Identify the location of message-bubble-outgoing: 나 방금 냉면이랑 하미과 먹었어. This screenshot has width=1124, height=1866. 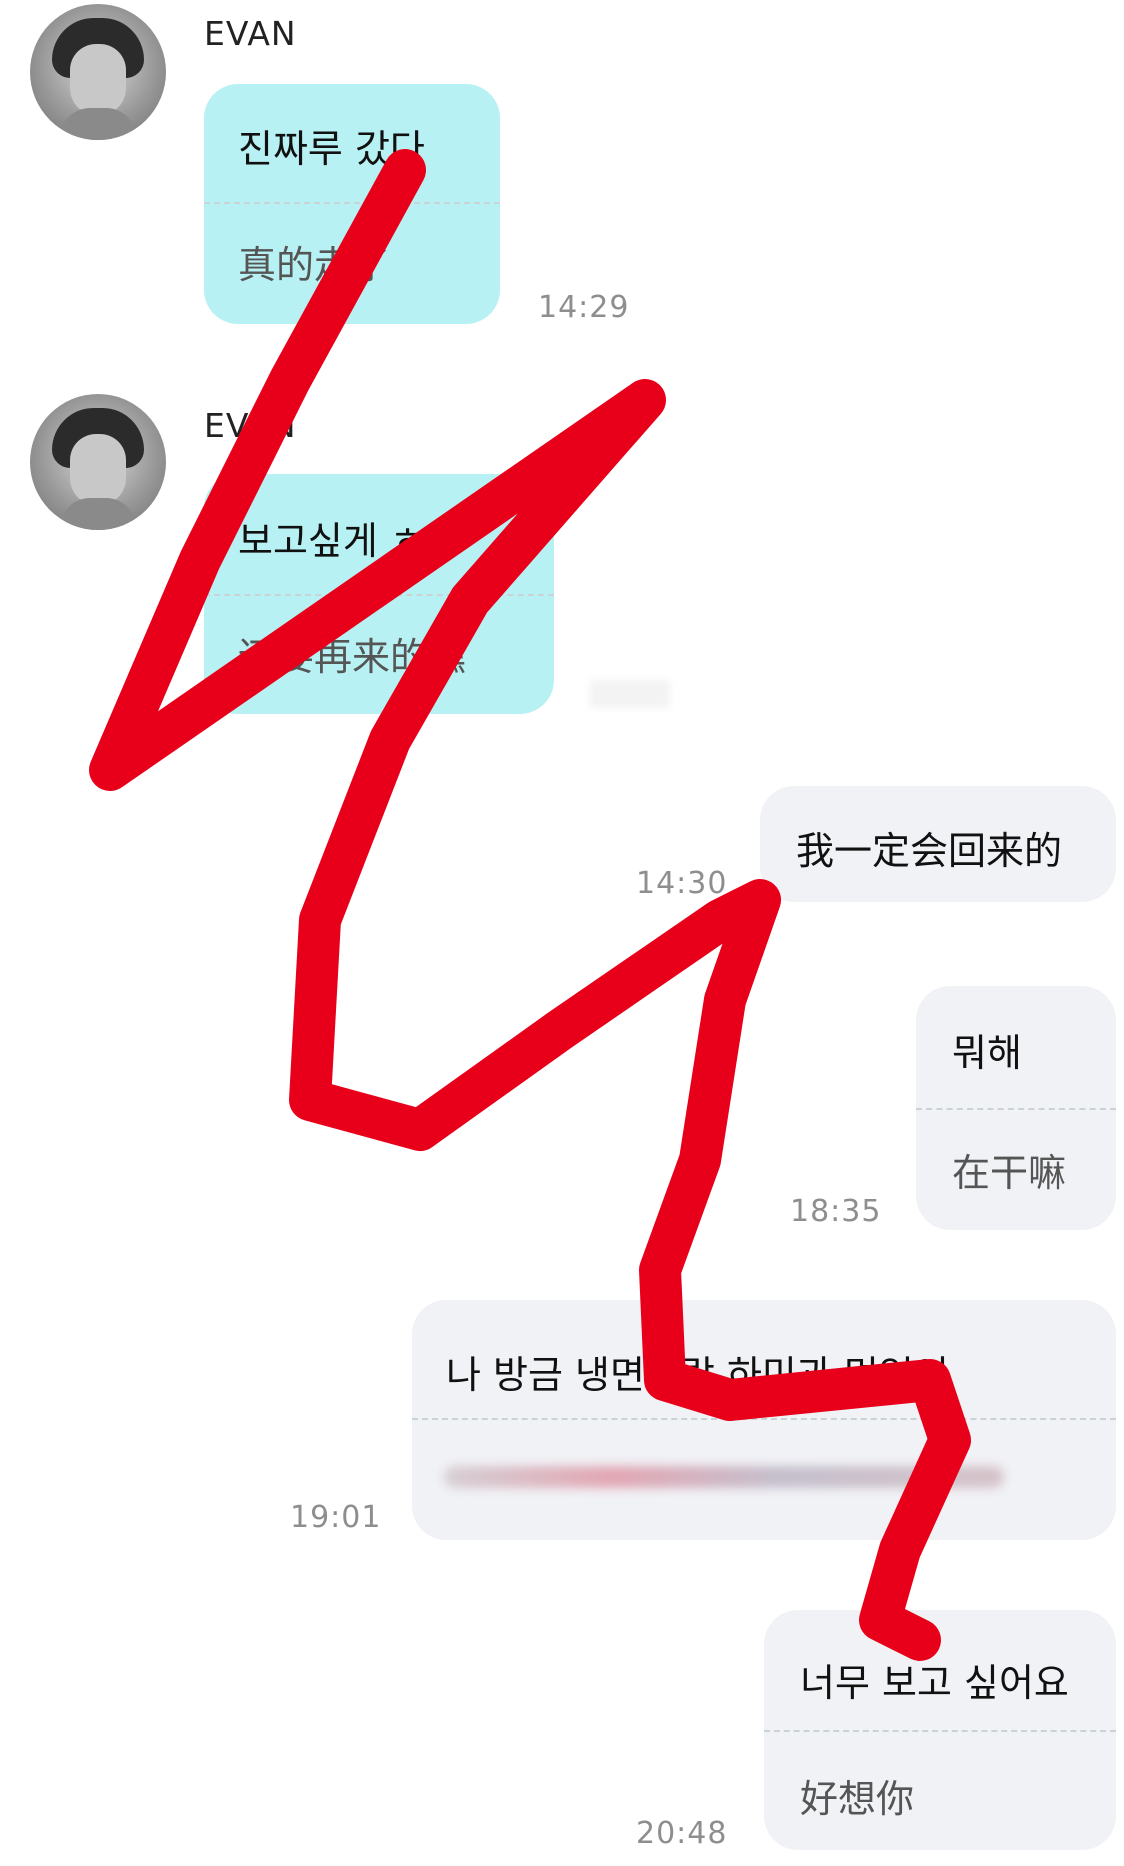
(764, 1420).